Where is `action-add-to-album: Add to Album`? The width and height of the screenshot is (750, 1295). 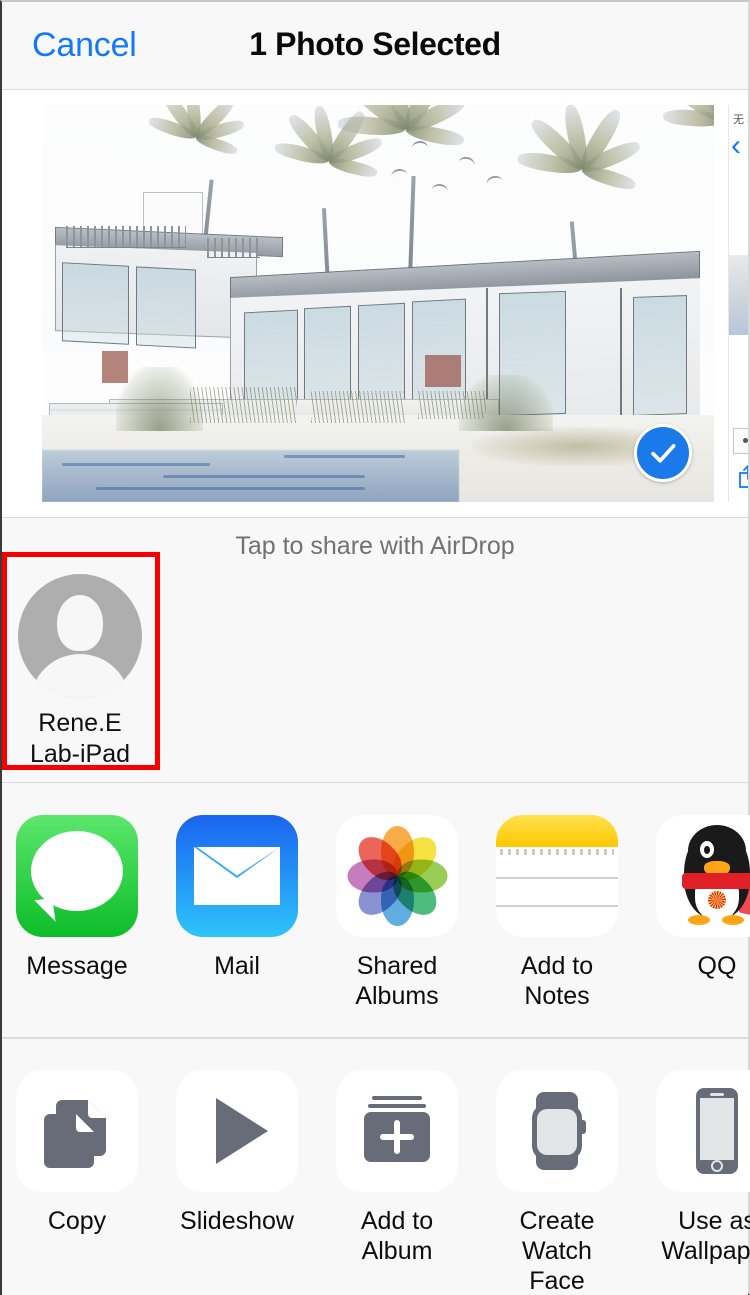
action-add-to-album: Add to Album is located at coordinates (397, 1168).